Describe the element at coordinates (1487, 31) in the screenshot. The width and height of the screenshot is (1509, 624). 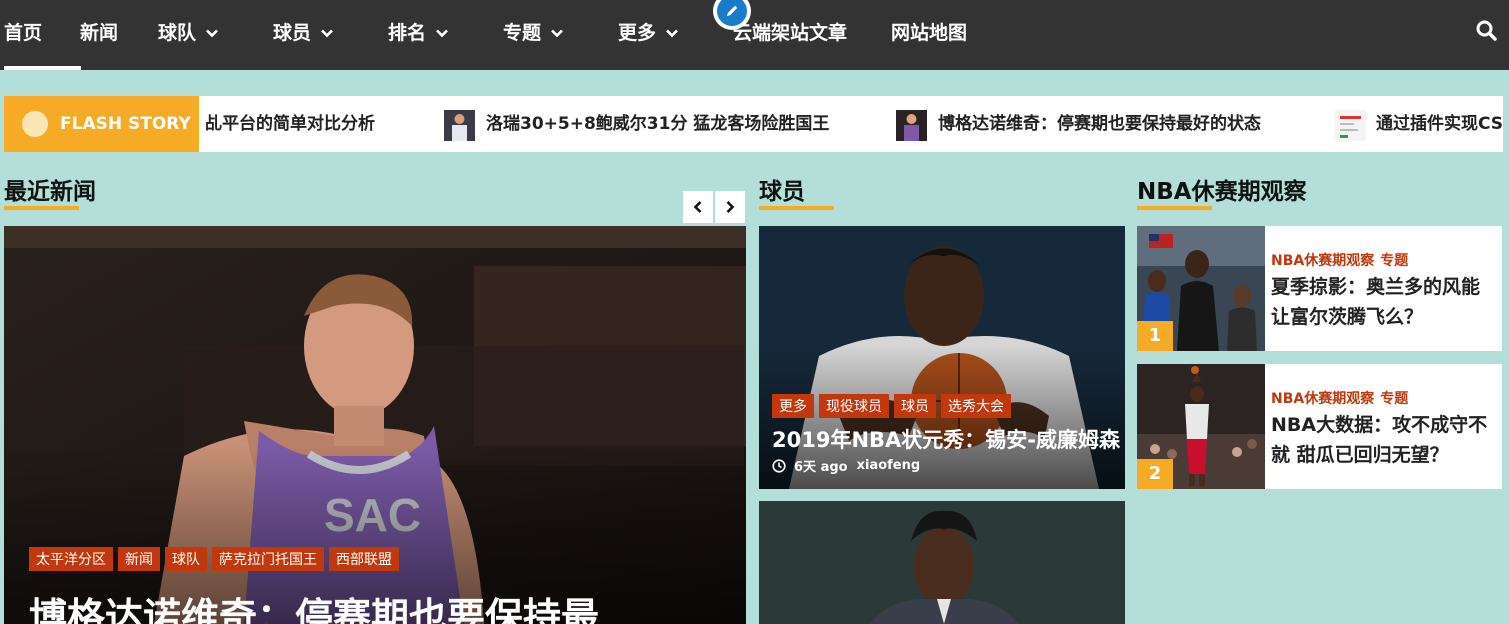
I see `search-icon` at that location.